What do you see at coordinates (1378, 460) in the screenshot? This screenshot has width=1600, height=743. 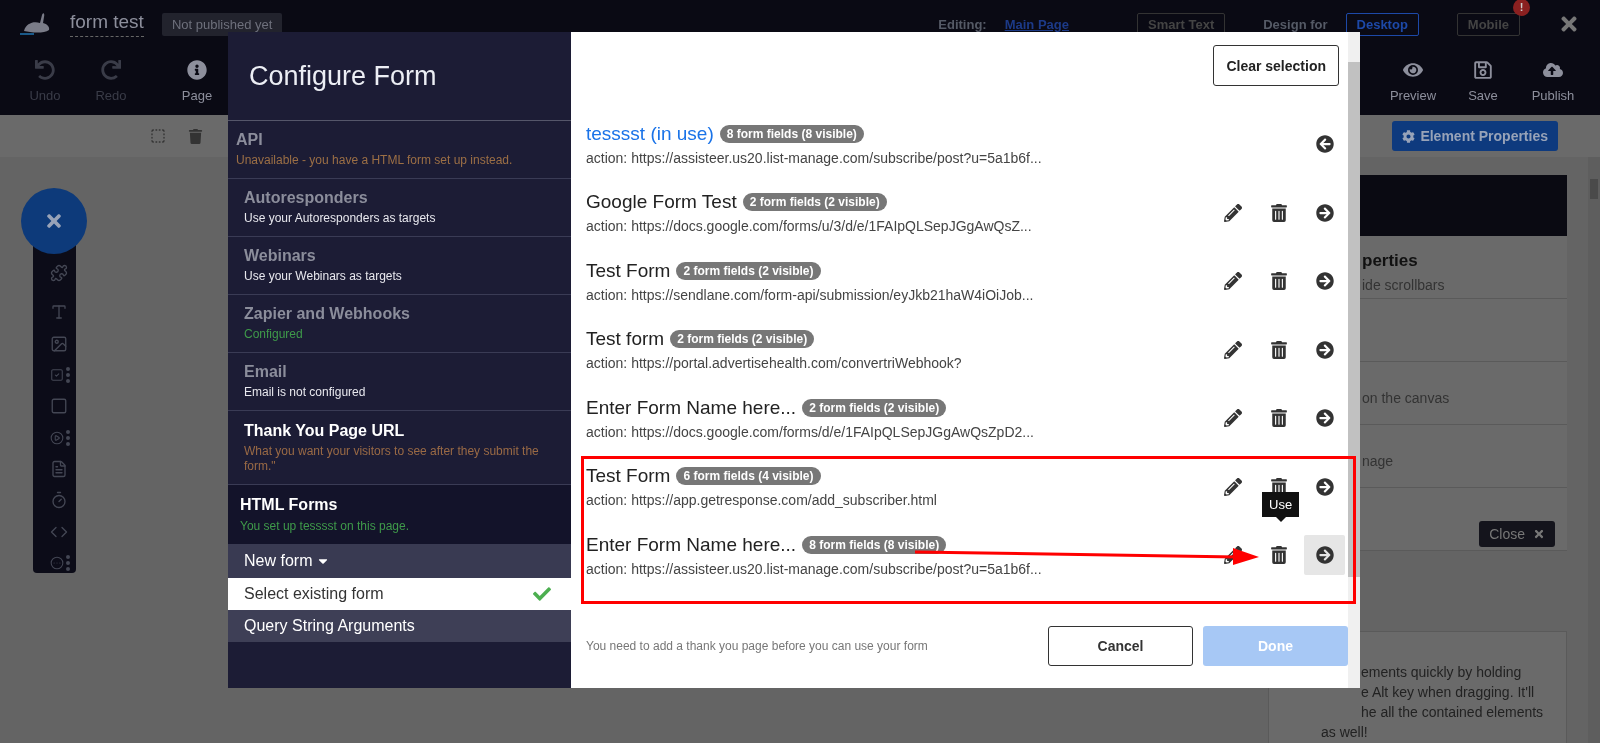 I see `section-text: nage` at bounding box center [1378, 460].